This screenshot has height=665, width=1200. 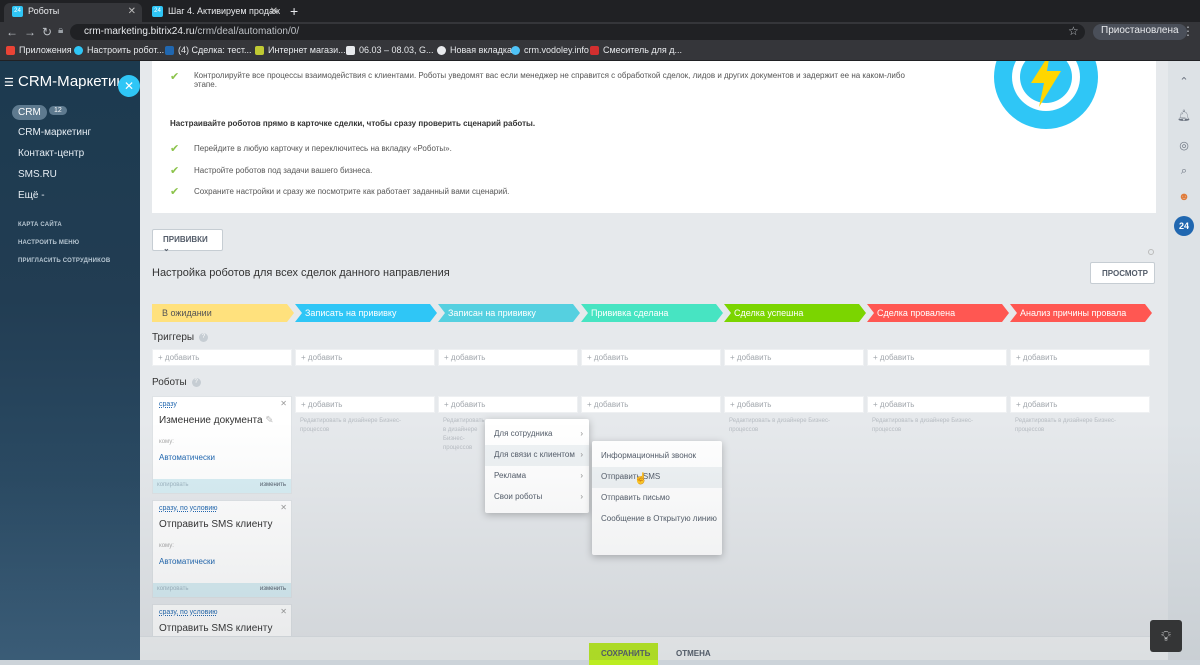 What do you see at coordinates (30, 32) in the screenshot?
I see `forward-icon: →` at bounding box center [30, 32].